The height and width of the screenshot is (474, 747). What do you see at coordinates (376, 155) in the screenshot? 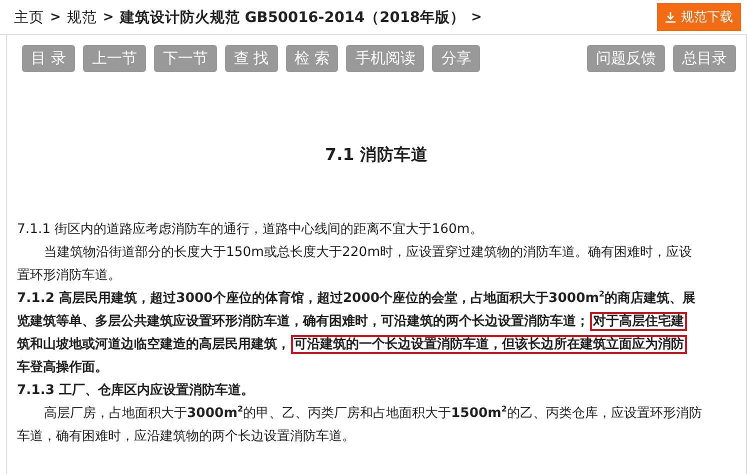
I see `section-title: 7.1 消防车道` at bounding box center [376, 155].